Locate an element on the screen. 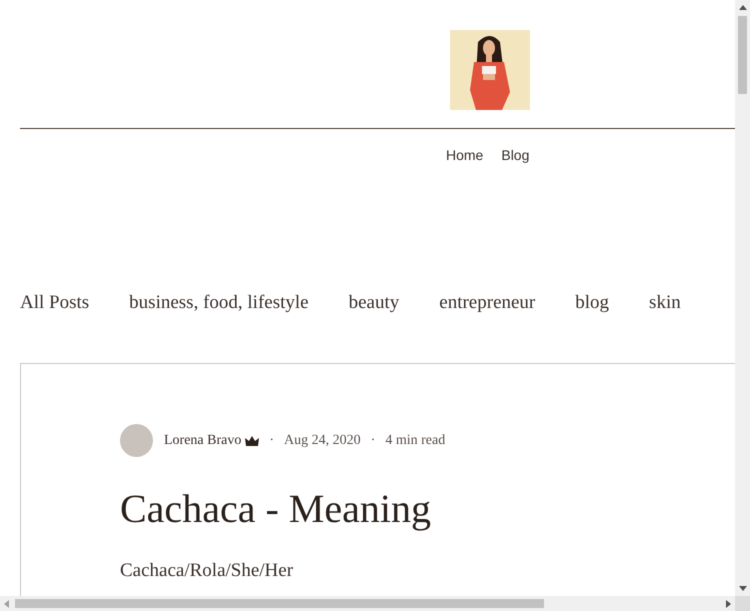  post-date: Aug 24, 2020 is located at coordinates (322, 441).